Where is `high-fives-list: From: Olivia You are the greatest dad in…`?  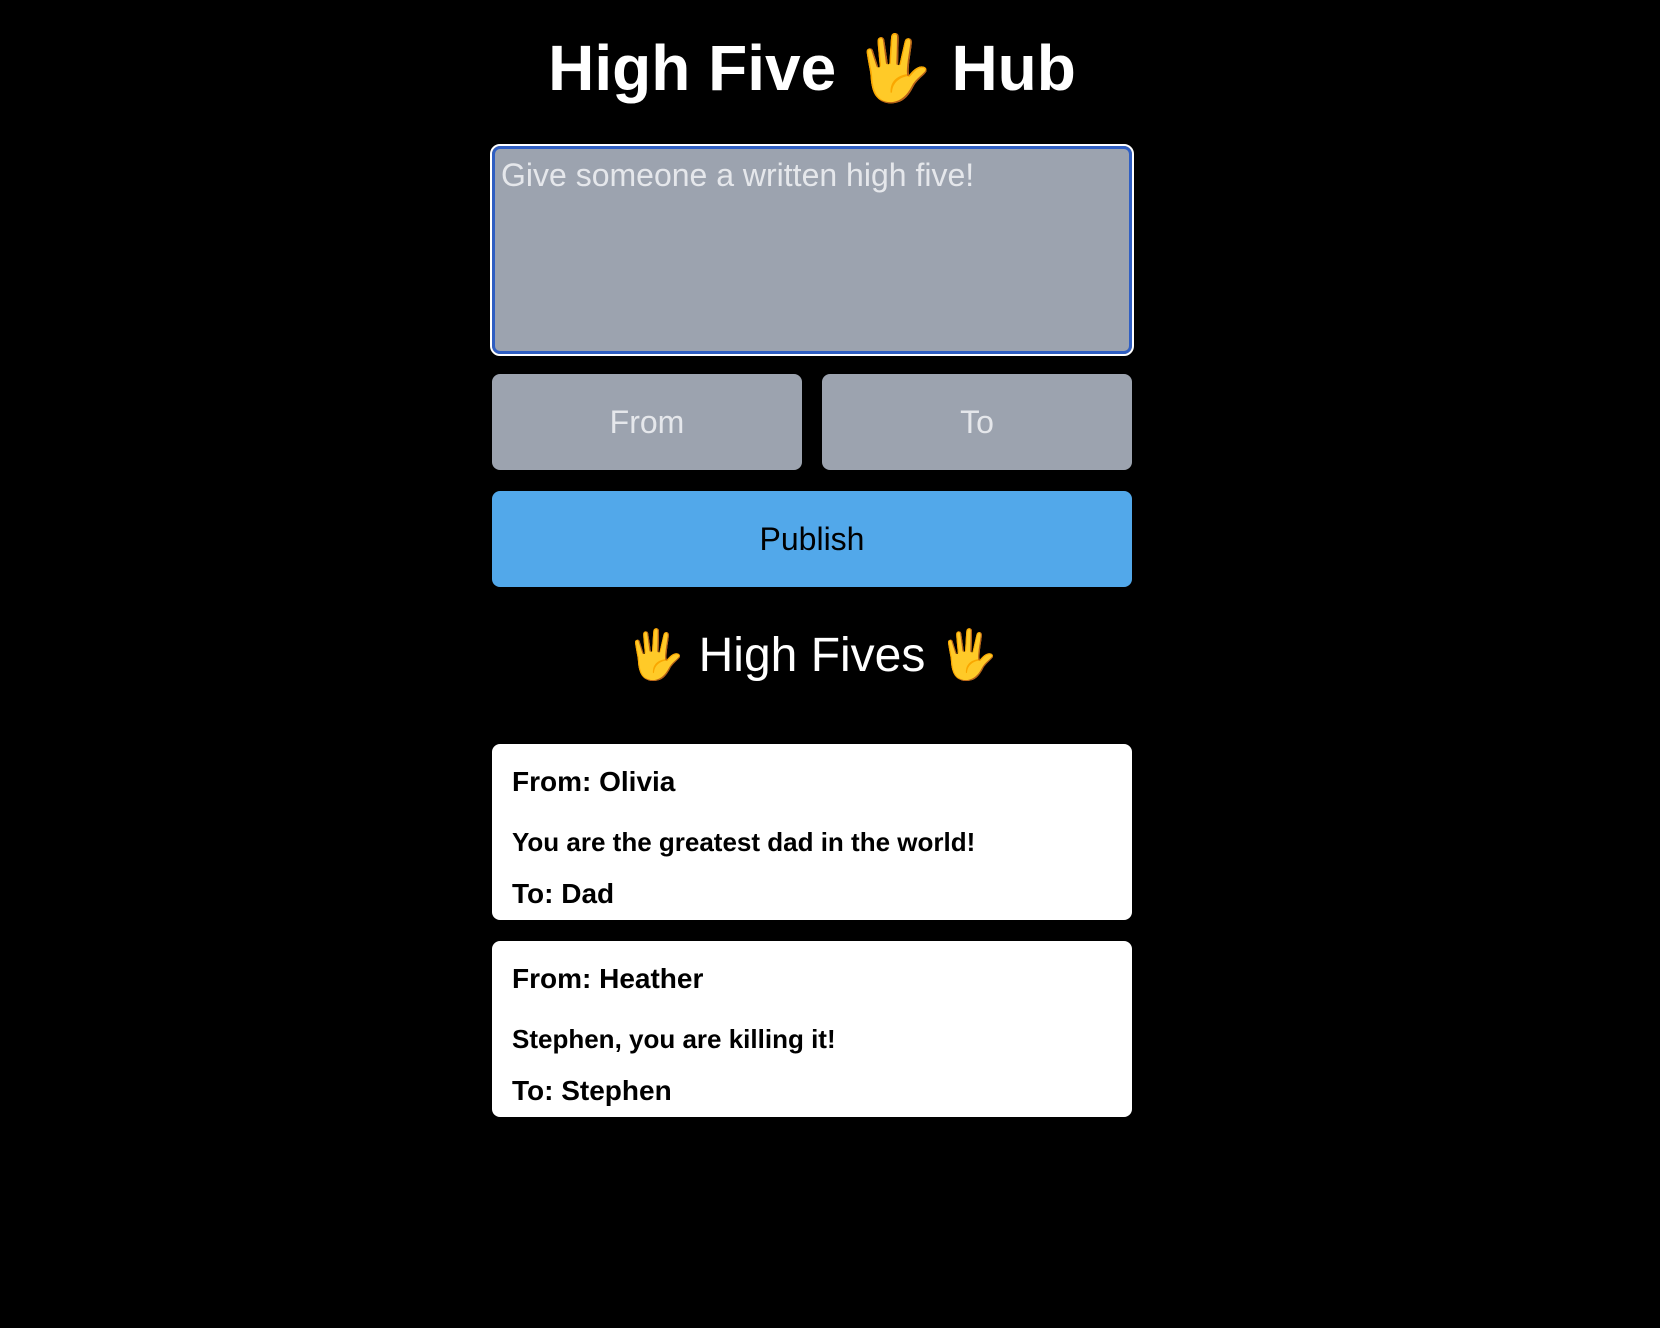 high-fives-list: From: Olivia You are the greatest dad in… is located at coordinates (812, 941).